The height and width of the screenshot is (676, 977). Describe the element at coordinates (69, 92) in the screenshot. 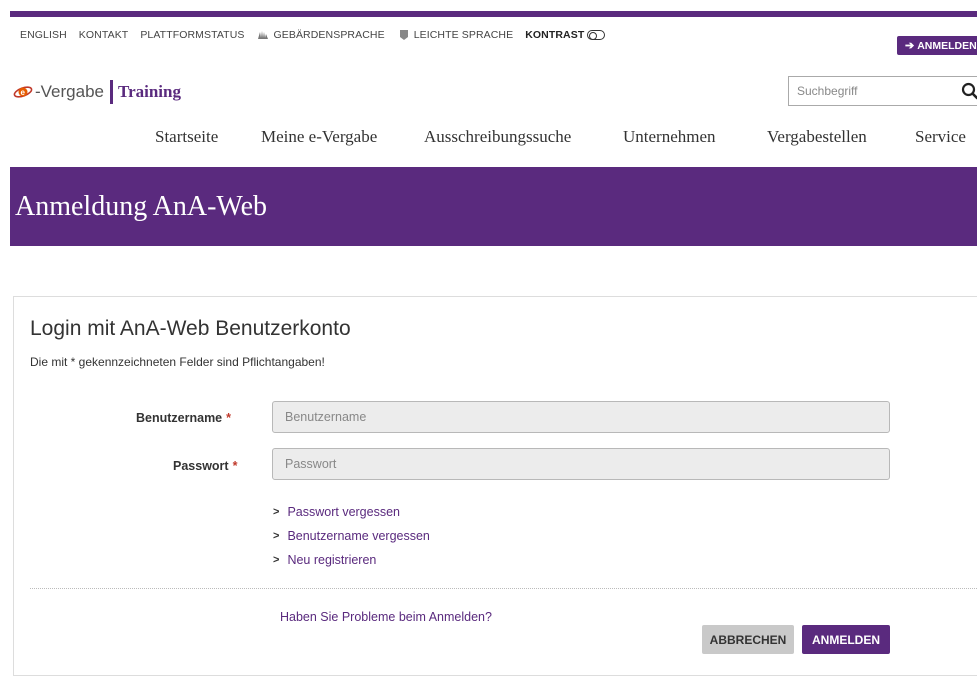

I see `logo-vergabe-text: -Vergabe` at that location.